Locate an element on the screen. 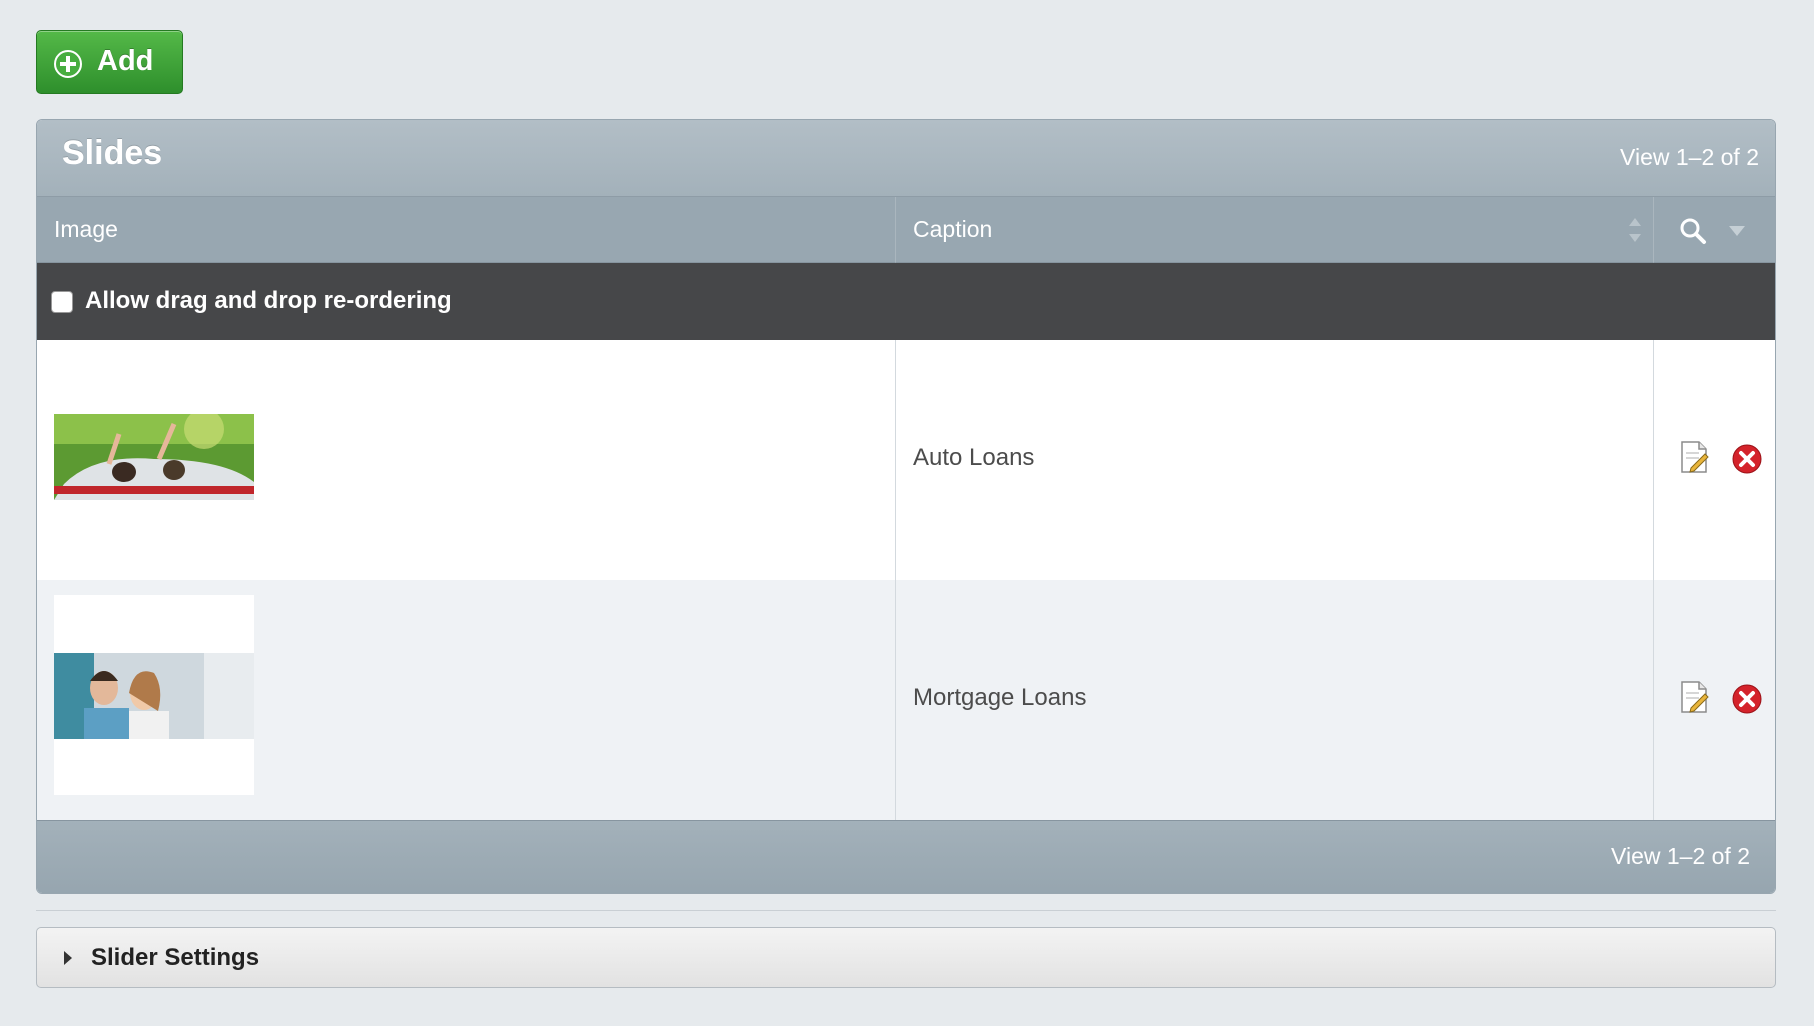  caption-cell: Mortgage Loans is located at coordinates (1275, 700).